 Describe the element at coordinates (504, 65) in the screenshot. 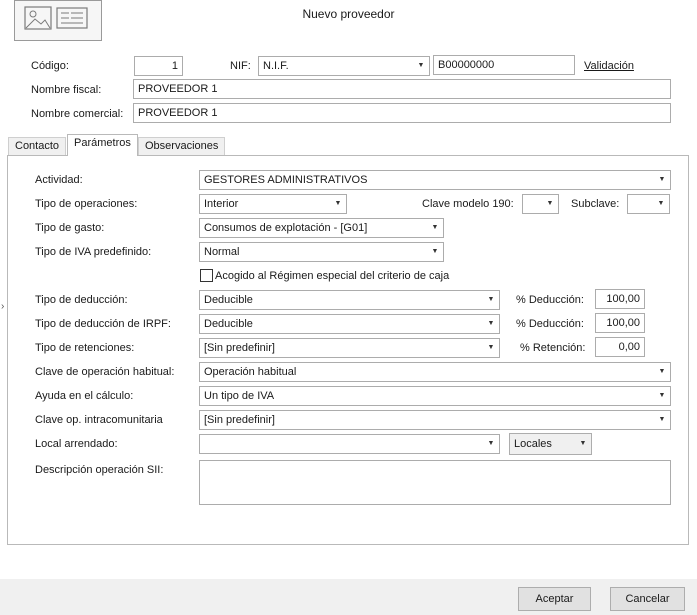

I see `nif-input: B00000000` at that location.